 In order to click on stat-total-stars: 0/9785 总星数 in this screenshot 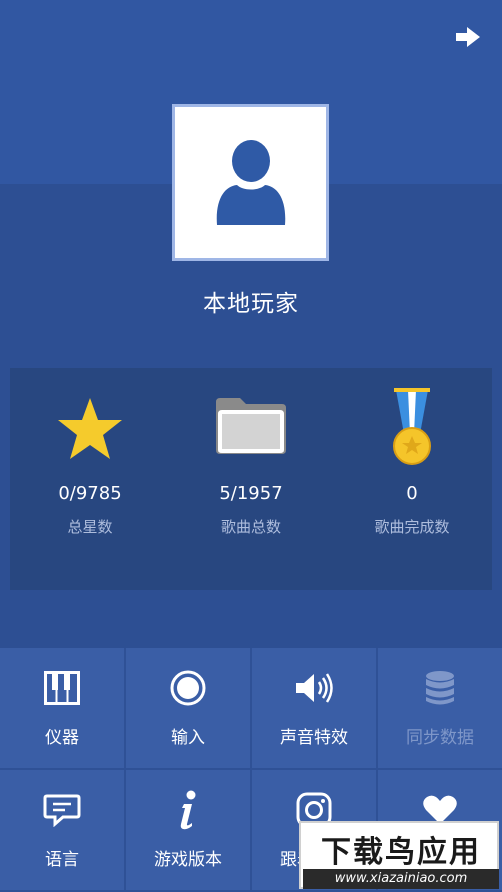, I will do `click(90, 479)`.